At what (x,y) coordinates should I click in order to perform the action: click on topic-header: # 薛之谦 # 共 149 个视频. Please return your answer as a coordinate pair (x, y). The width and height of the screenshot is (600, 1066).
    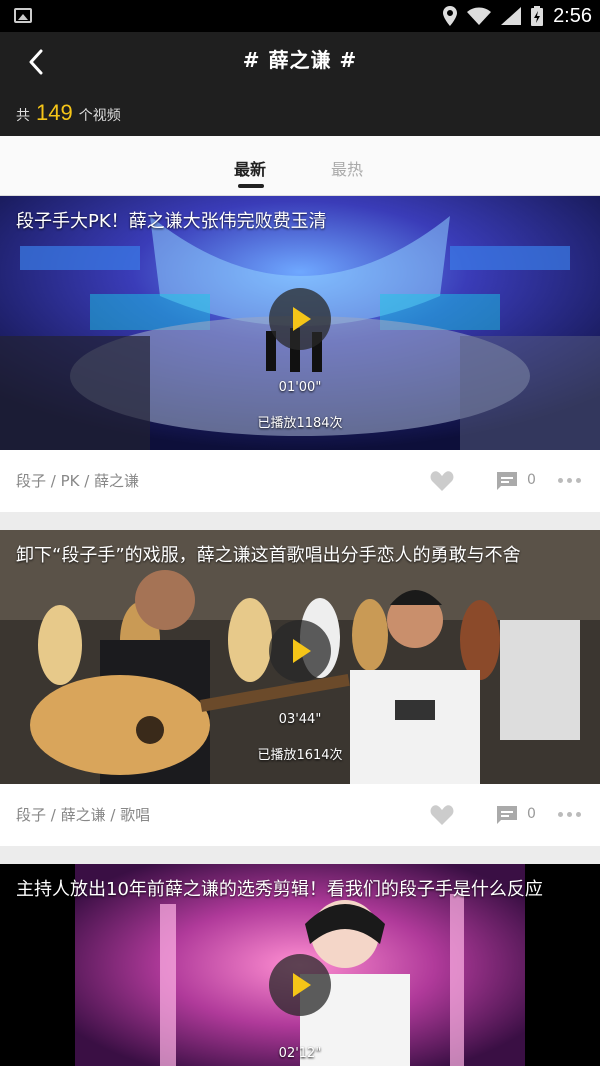
    Looking at the image, I should click on (300, 84).